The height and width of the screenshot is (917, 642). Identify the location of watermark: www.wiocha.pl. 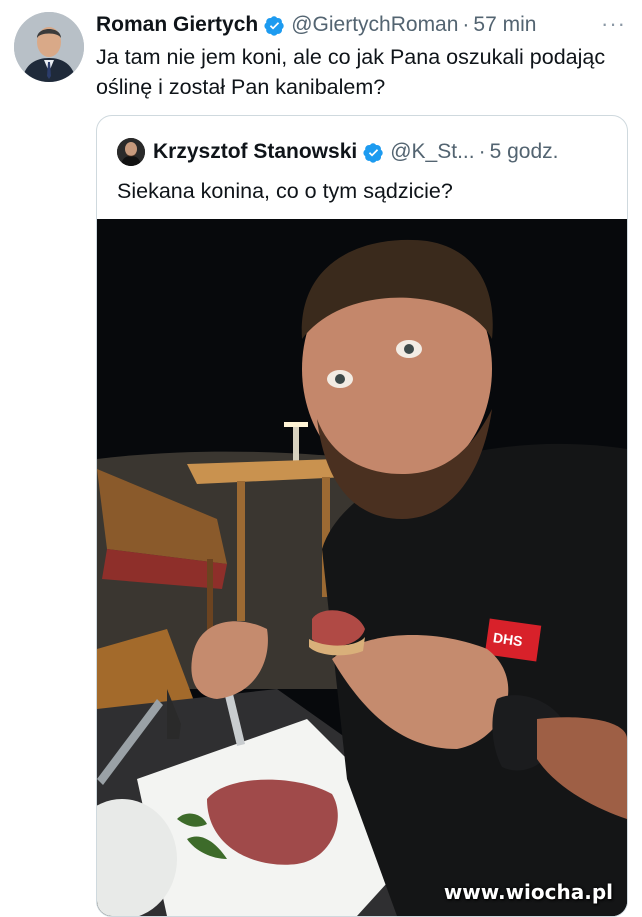
(528, 892).